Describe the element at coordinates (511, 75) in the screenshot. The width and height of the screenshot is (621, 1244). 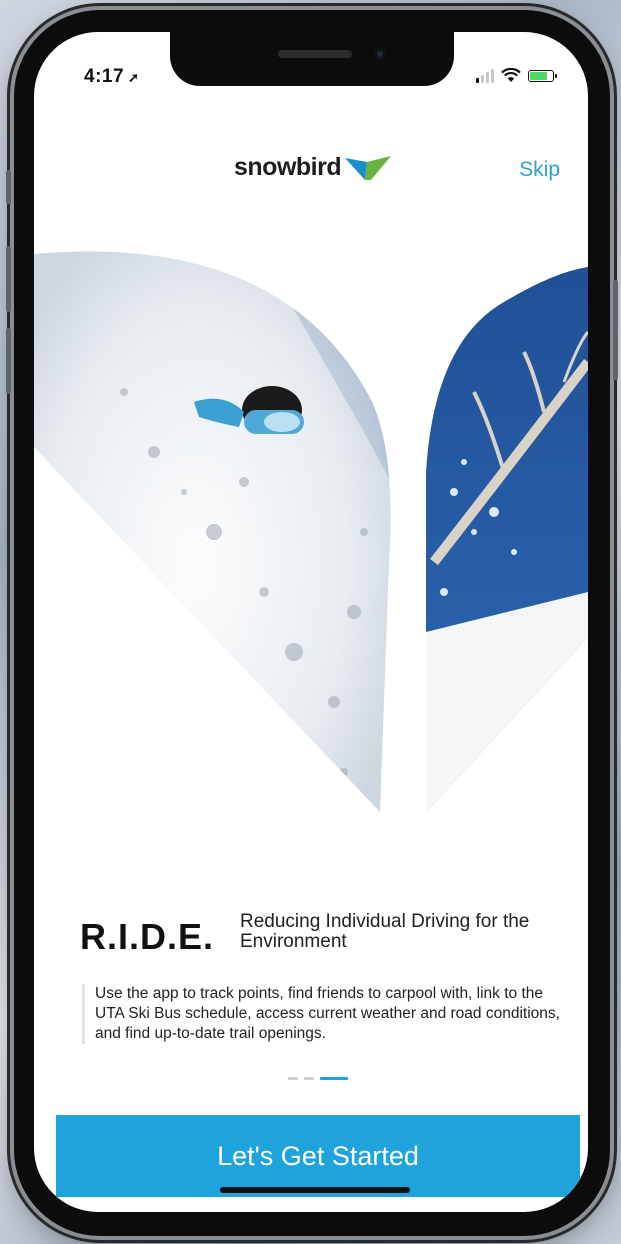
I see `wifi-icon` at that location.